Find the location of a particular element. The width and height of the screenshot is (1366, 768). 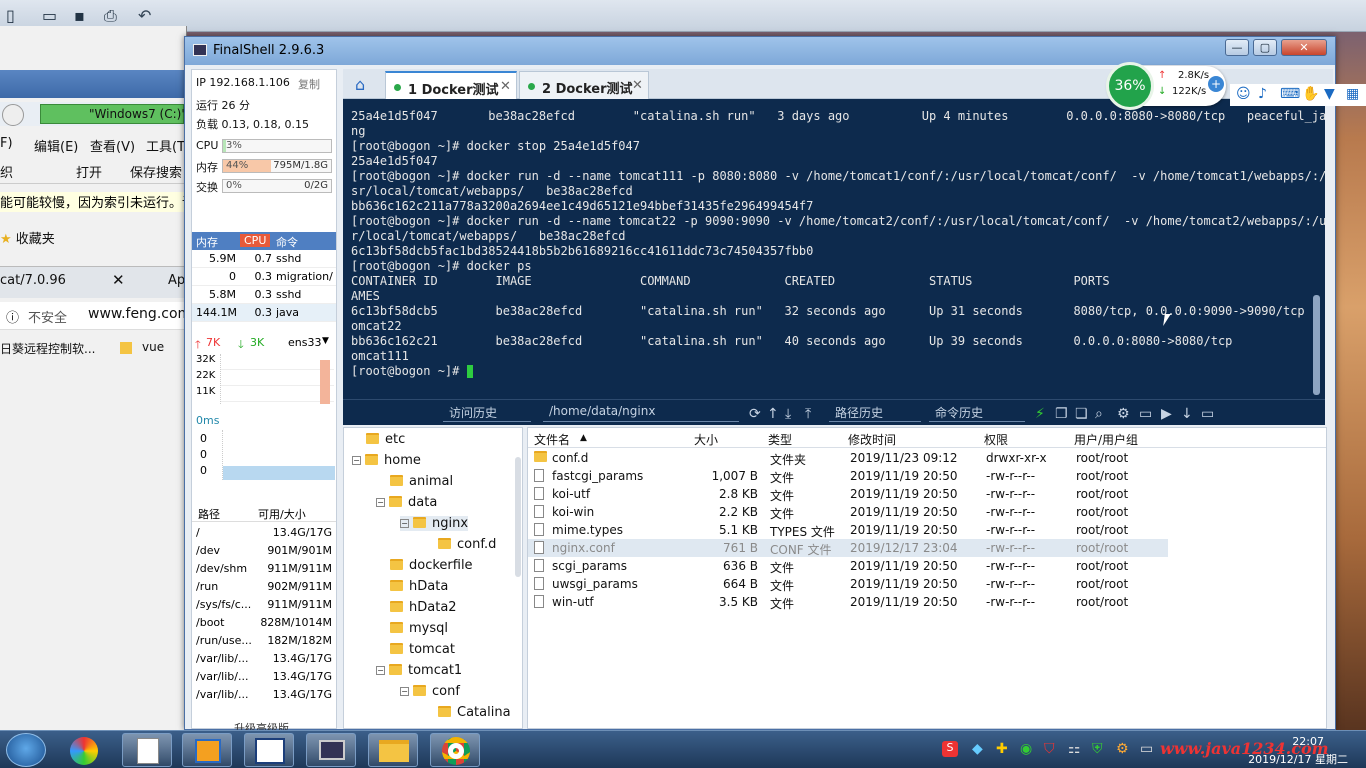

favorites: ★ 收藏夹 is located at coordinates (93, 238).